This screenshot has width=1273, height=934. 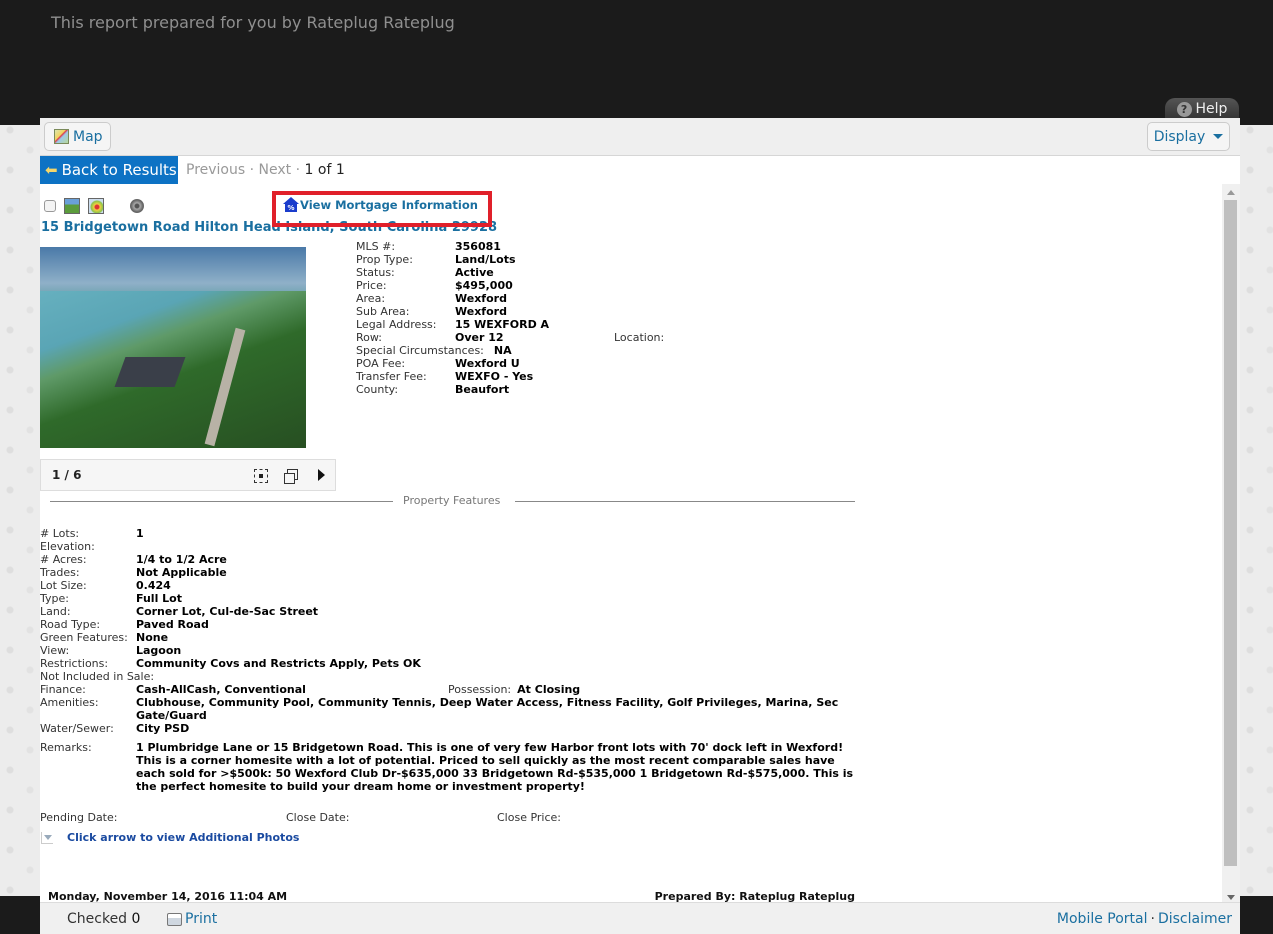 I want to click on add-photo-icon, so click(x=72, y=206).